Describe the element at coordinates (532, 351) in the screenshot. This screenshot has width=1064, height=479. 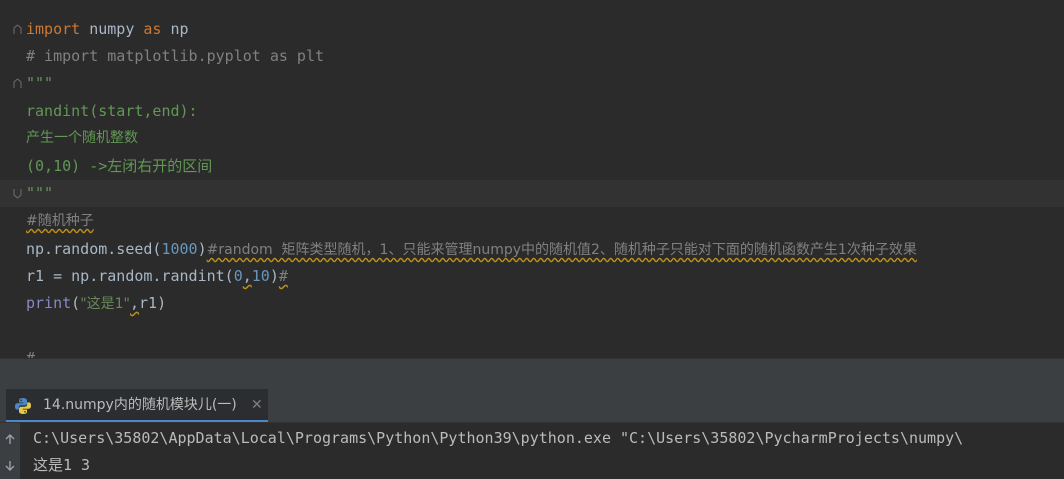
I see `code-line: #` at that location.